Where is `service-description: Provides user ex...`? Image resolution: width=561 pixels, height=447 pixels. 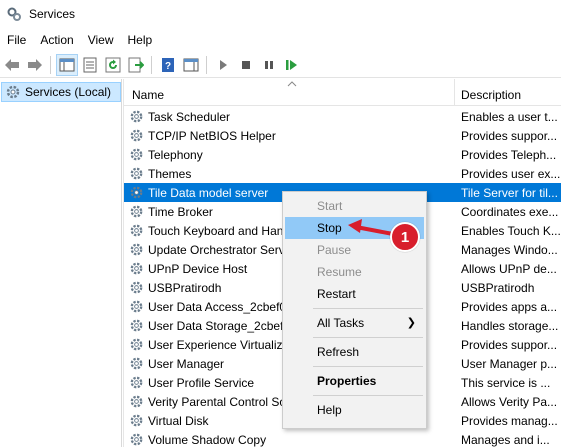 service-description: Provides user ex... is located at coordinates (511, 174).